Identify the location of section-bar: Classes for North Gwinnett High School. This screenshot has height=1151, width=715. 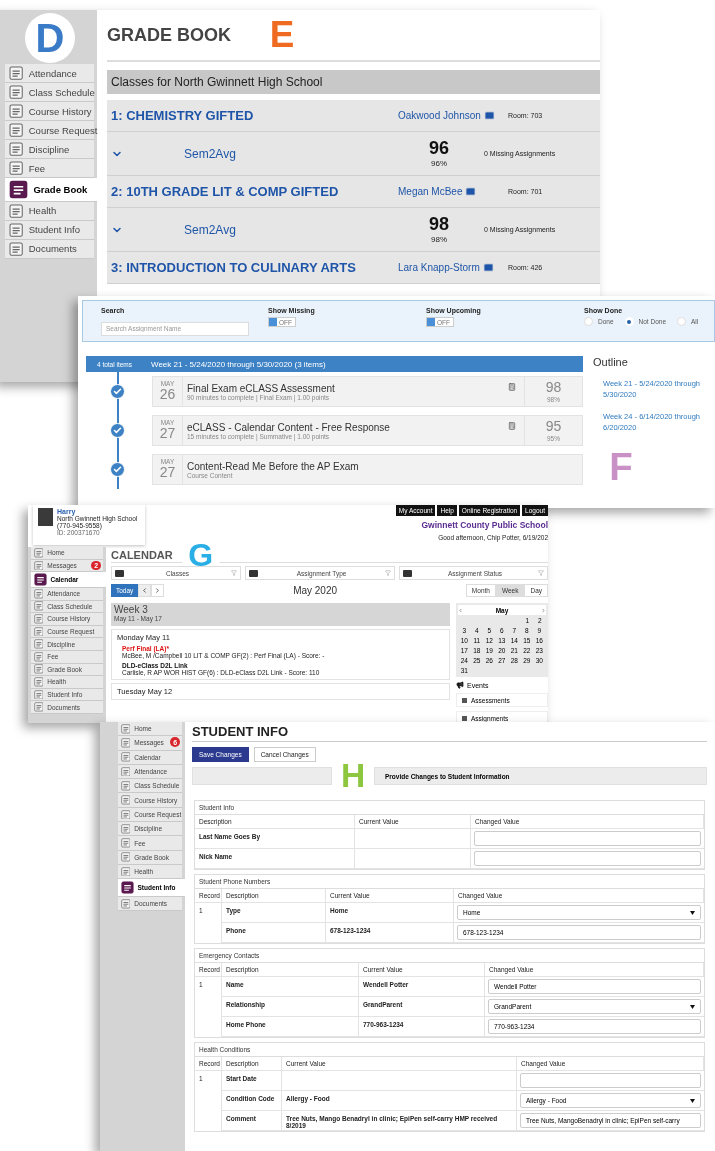
(353, 82).